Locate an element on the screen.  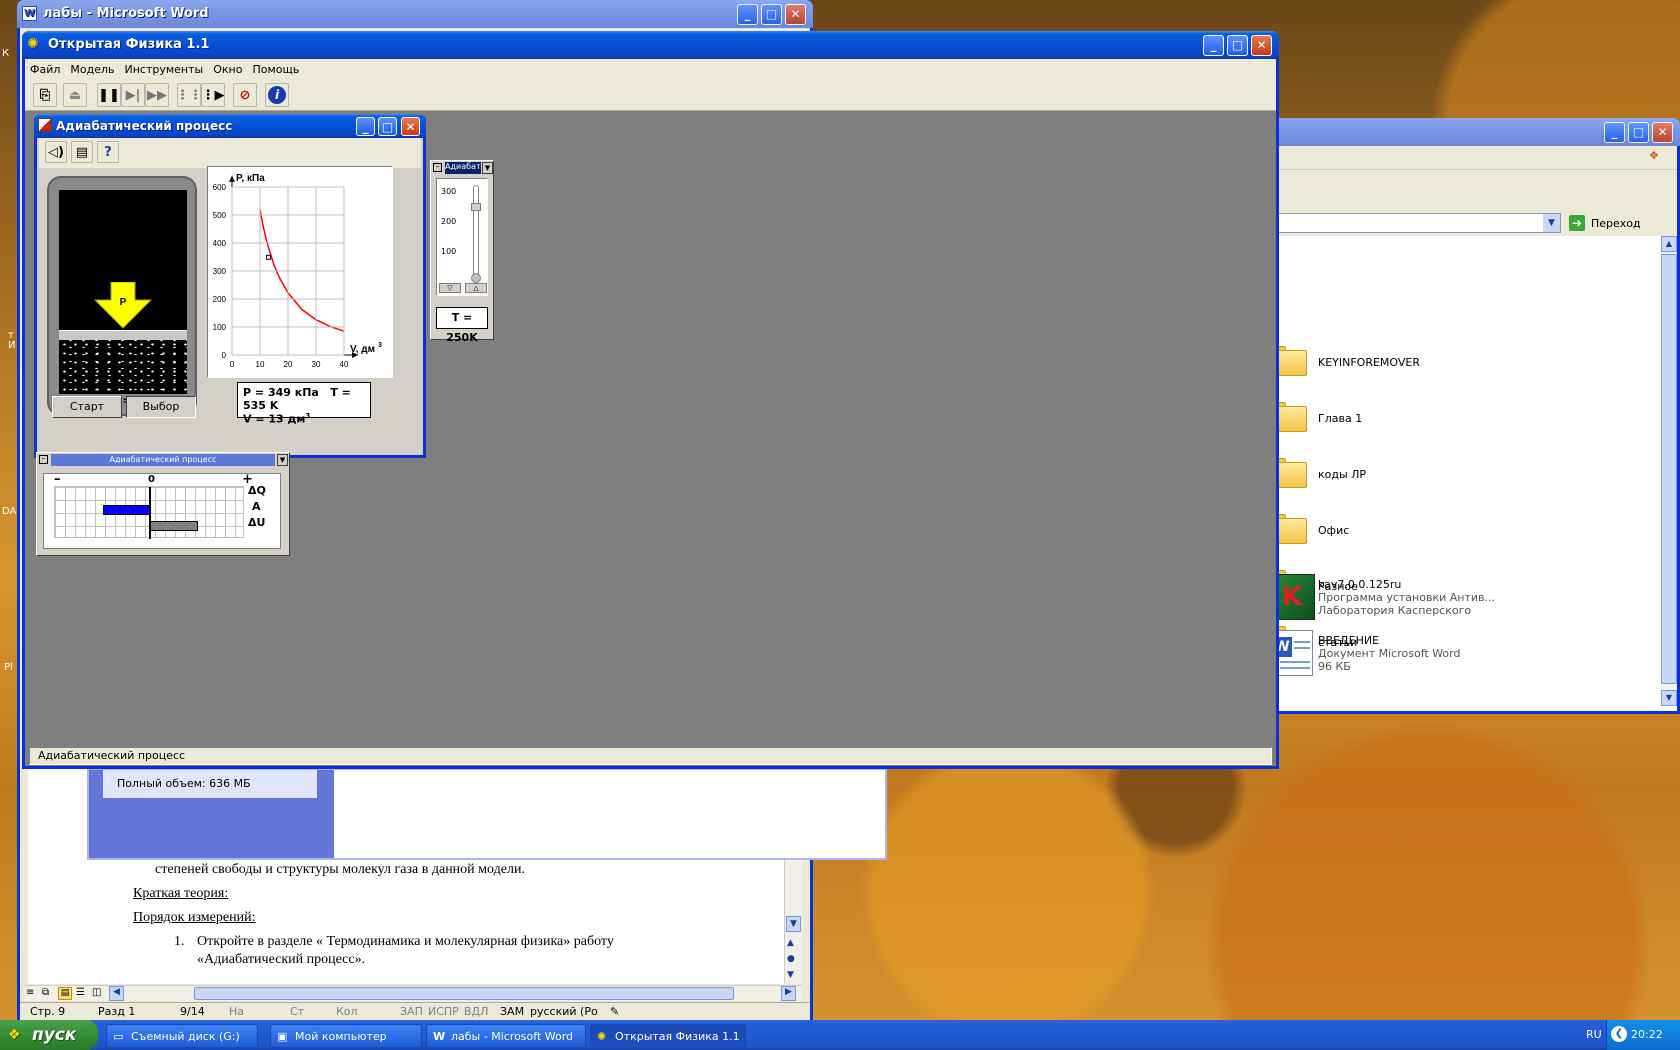
x-axis-label: V, дм is located at coordinates (362, 349).